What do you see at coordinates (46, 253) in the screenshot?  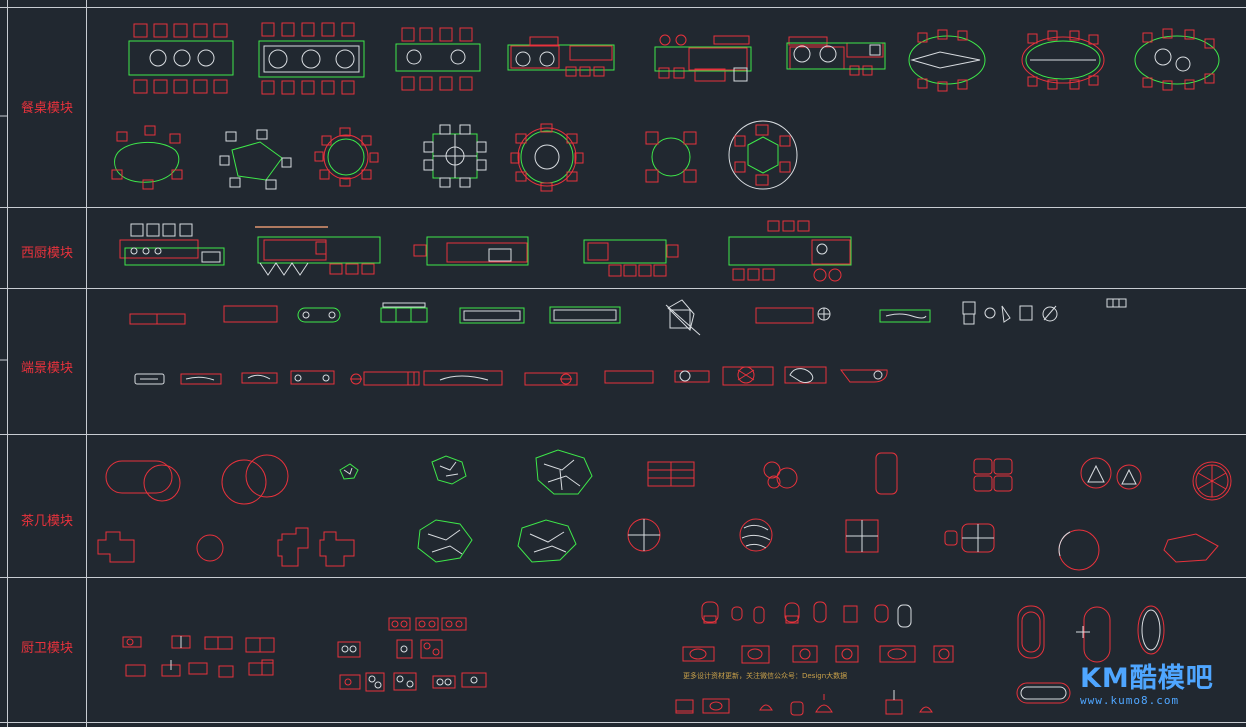 I see `section-label-western-kitchen: 西厨模块` at bounding box center [46, 253].